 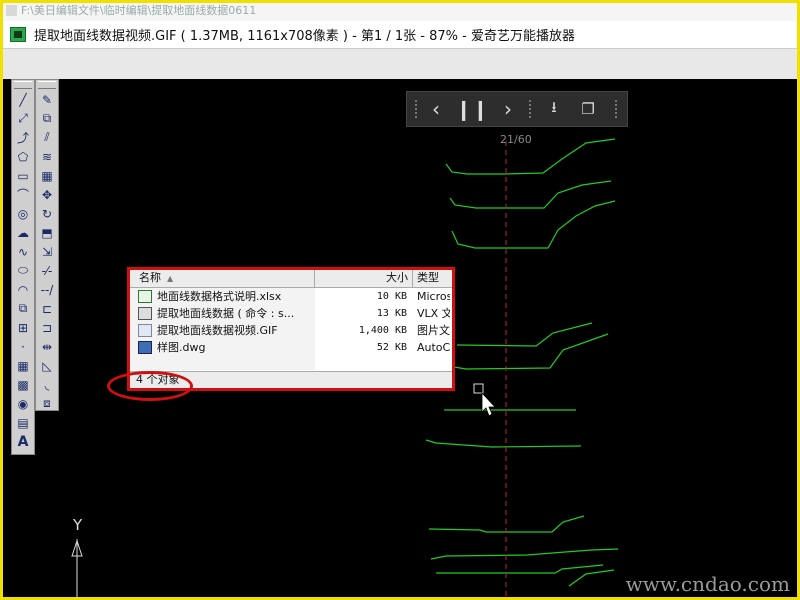 I want to click on player-app-icon, so click(x=18, y=34).